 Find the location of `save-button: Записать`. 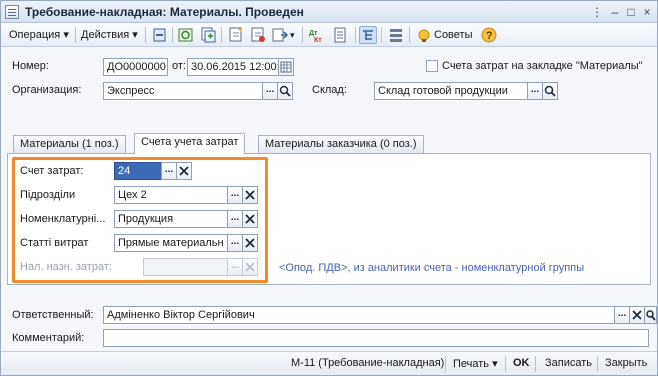

save-button: Записать is located at coordinates (568, 363).